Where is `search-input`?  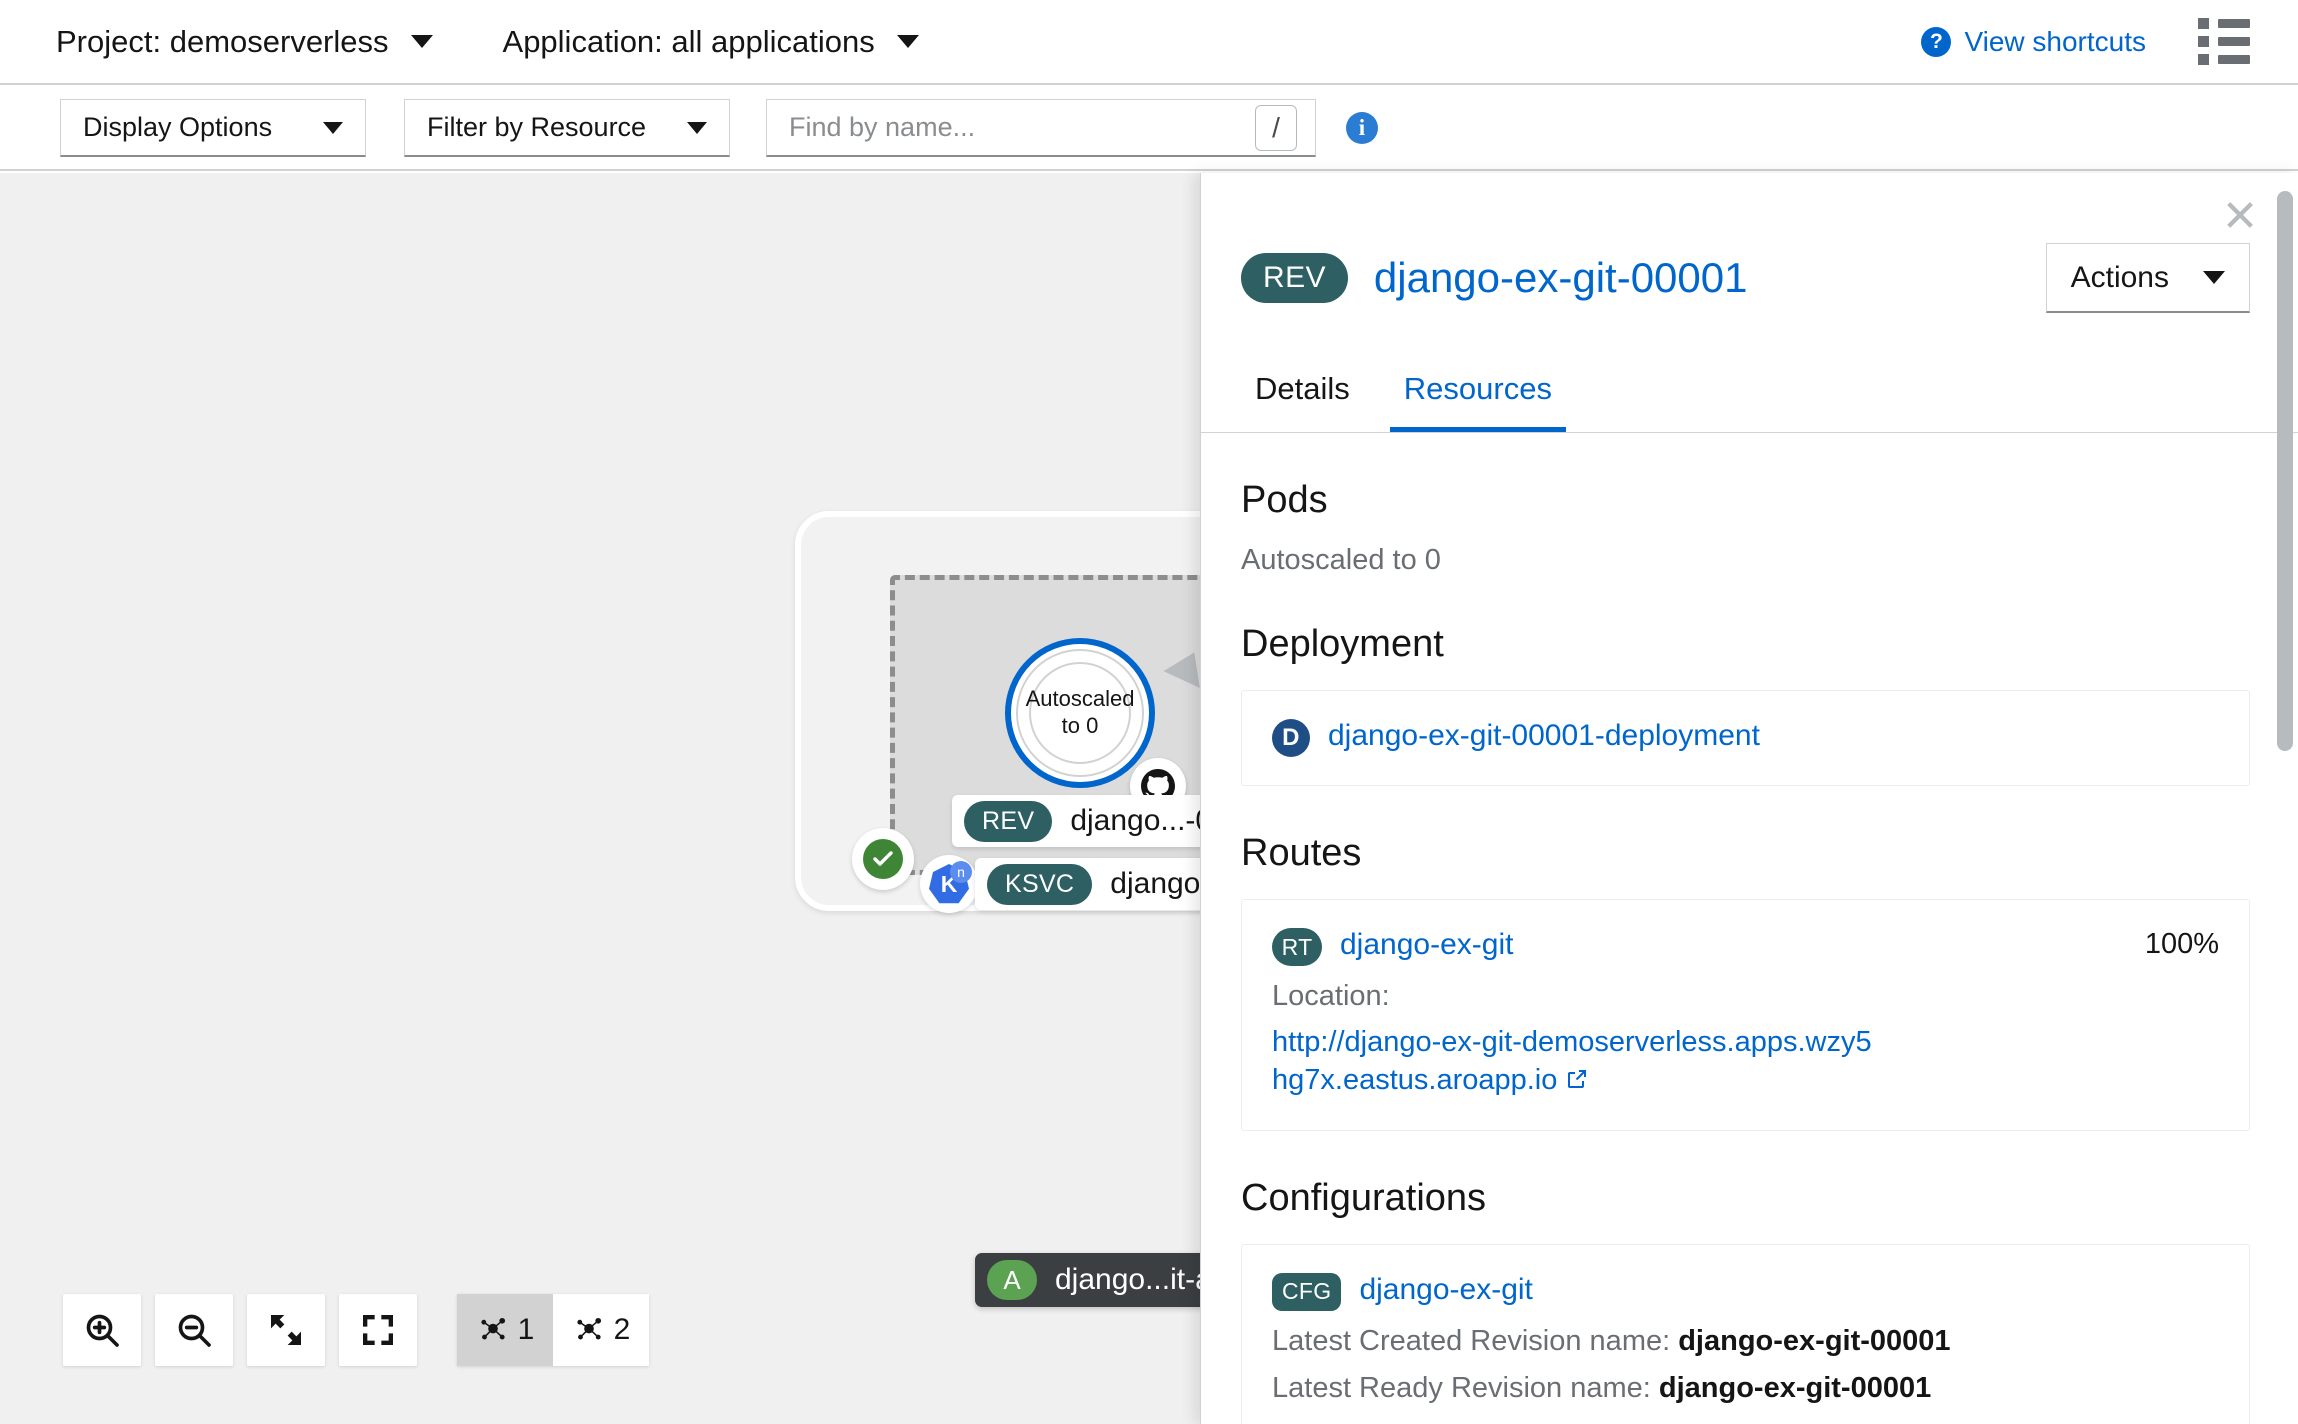
search-input is located at coordinates (1022, 127).